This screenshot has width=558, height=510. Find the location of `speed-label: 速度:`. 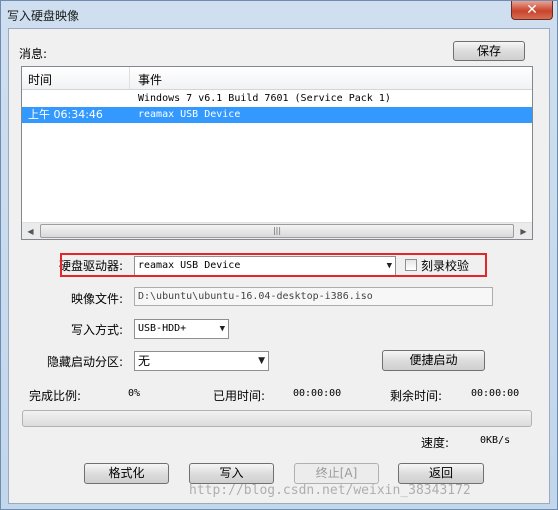

speed-label: 速度: is located at coordinates (435, 443).